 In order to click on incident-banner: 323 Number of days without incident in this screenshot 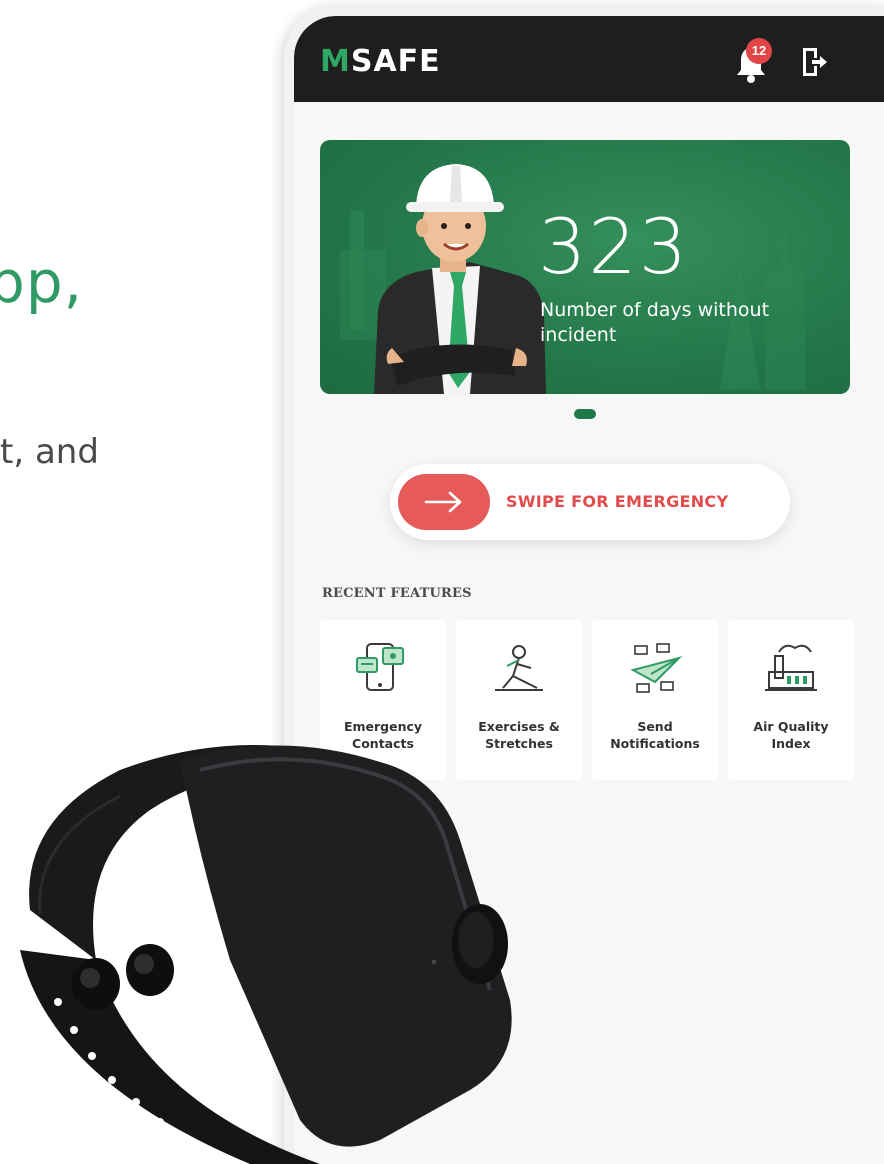, I will do `click(585, 267)`.